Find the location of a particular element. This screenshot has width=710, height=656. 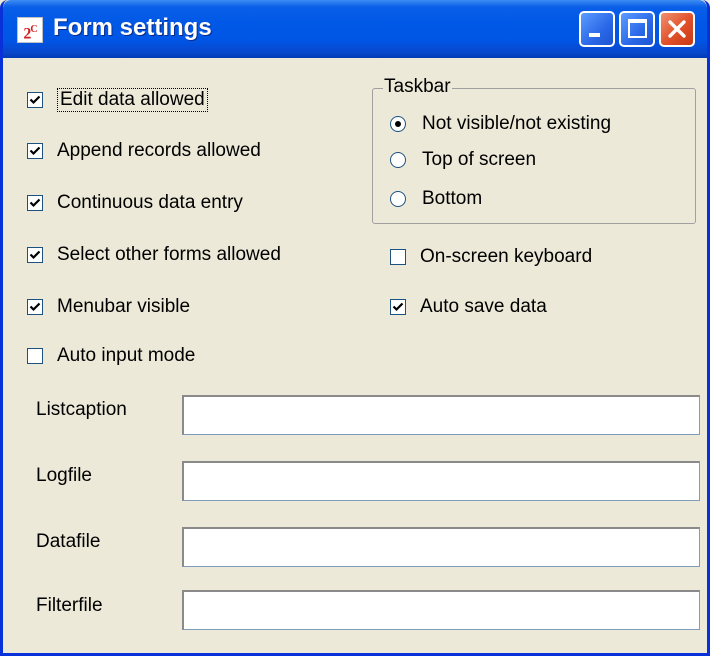

app-icon: 2C is located at coordinates (30, 30).